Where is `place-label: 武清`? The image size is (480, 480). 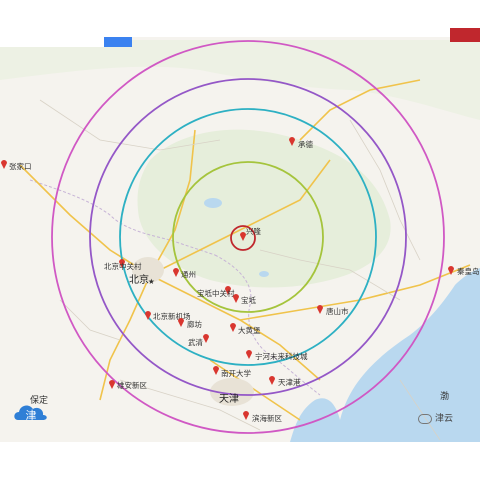
place-label: 武清 is located at coordinates (195, 342).